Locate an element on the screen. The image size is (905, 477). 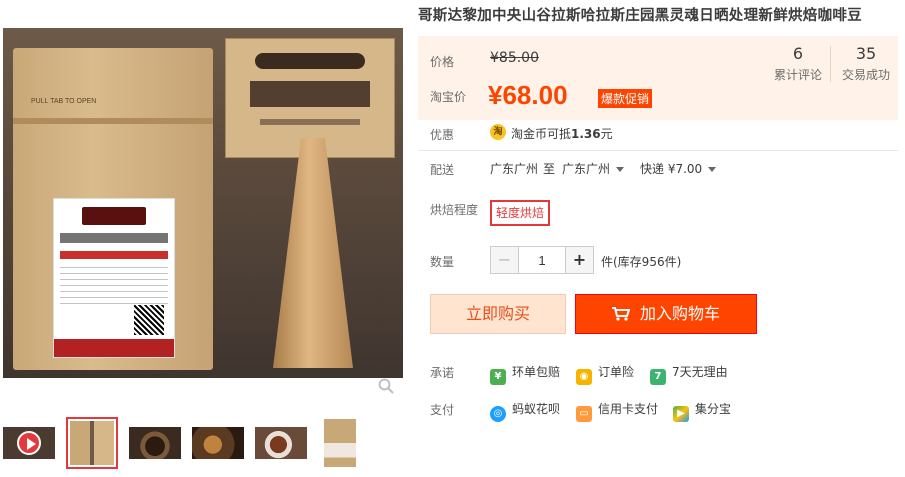
jifenbao-icon: ▶ is located at coordinates (681, 414).